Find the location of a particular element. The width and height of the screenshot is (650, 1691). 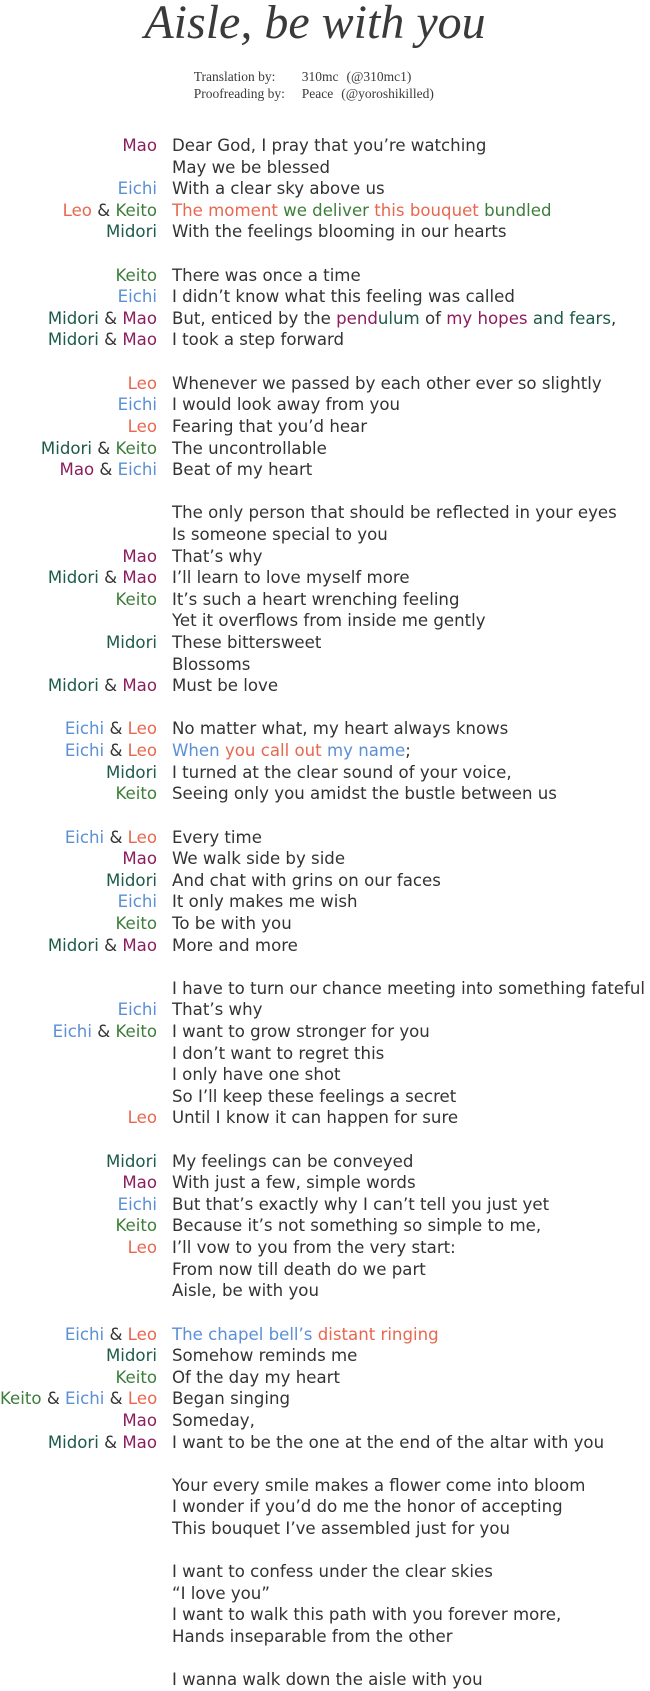

lyric-line: Keito To be with you is located at coordinates (325, 924).